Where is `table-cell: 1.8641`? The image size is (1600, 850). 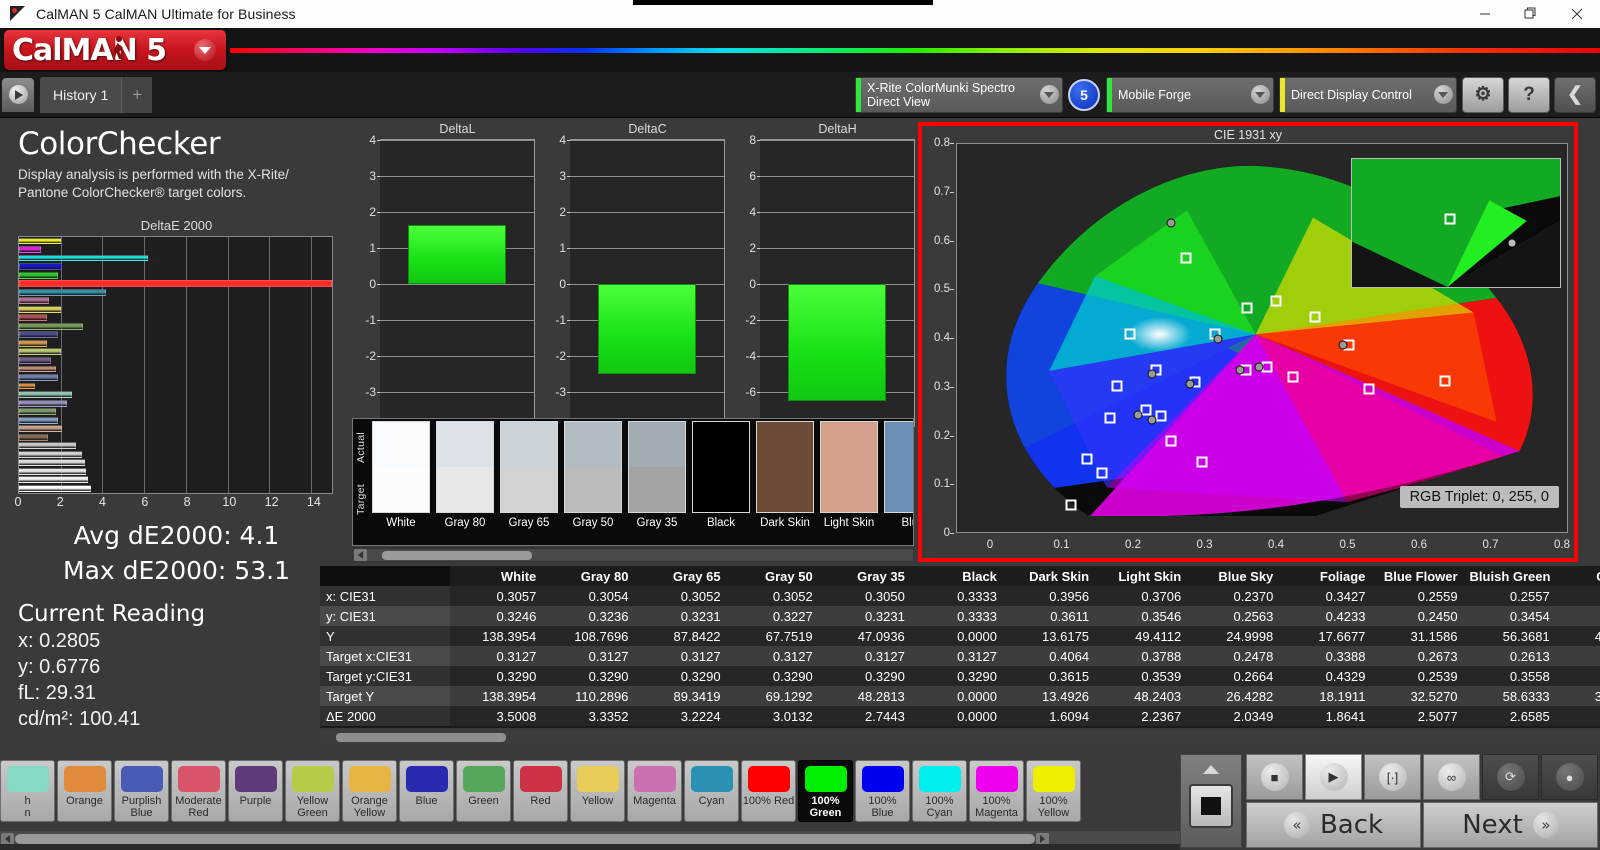
table-cell: 1.8641 is located at coordinates (1325, 716).